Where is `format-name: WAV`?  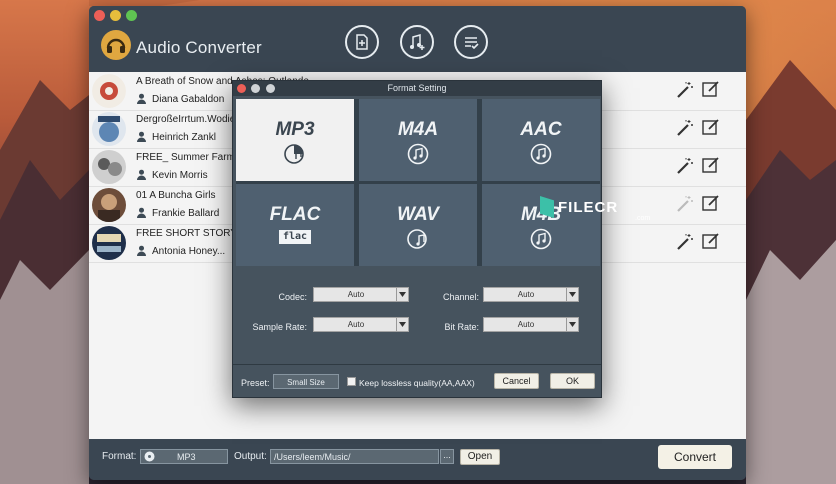 format-name: WAV is located at coordinates (418, 214).